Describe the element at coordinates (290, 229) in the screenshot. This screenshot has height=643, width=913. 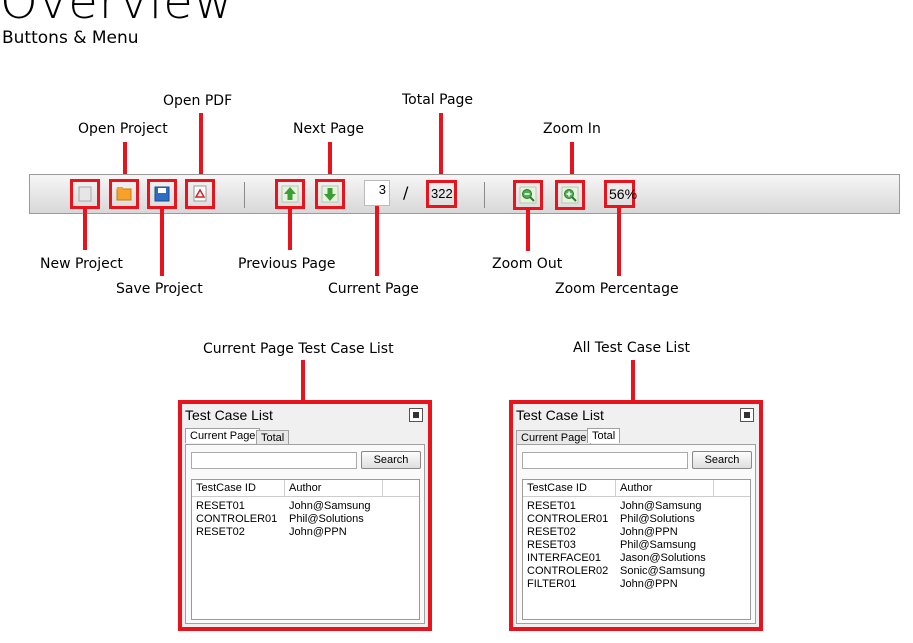
I see `connector-previous-page` at that location.